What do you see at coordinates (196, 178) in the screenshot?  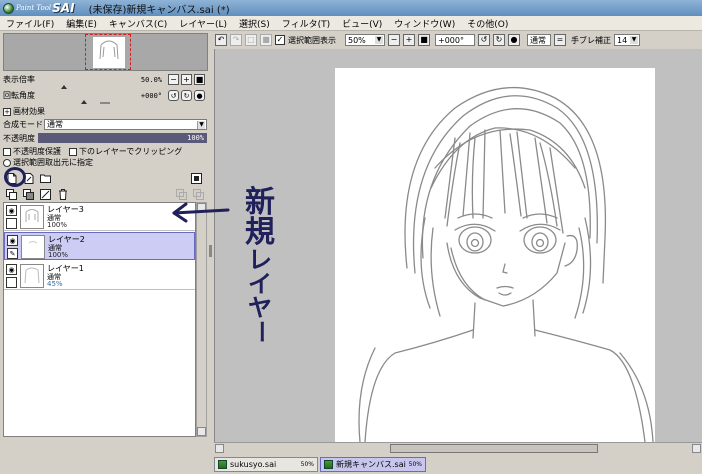 I see `layer-panel-menu-icon` at bounding box center [196, 178].